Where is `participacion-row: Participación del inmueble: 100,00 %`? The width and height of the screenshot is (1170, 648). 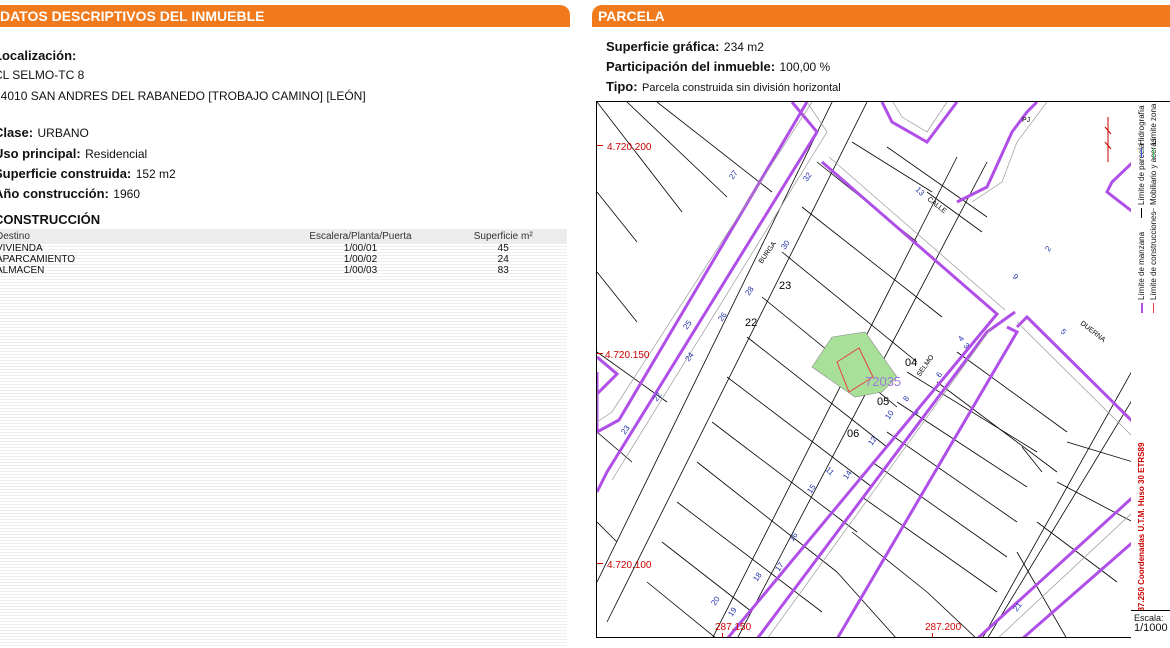 participacion-row: Participación del inmueble: 100,00 % is located at coordinates (718, 67).